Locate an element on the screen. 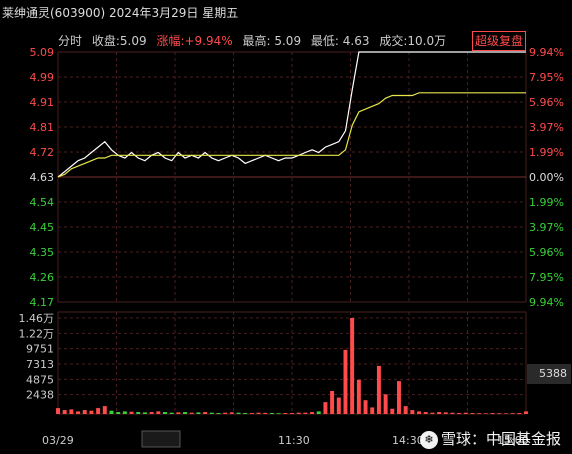 The width and height of the screenshot is (572, 454). watermark: ❄ 雪球：中国基金报 is located at coordinates (490, 438).